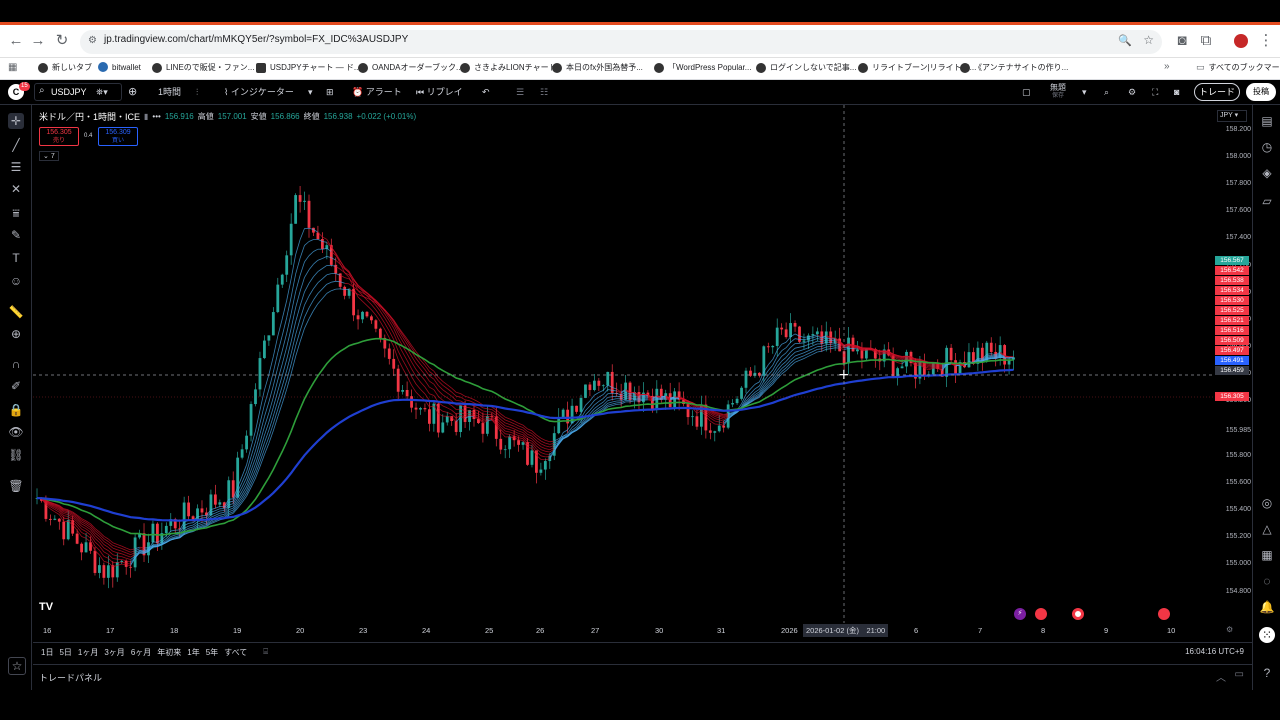 This screenshot has height=720, width=1280. Describe the element at coordinates (78, 92) in the screenshot. I see `symbol-search: ⌕ USDJPY` at that location.